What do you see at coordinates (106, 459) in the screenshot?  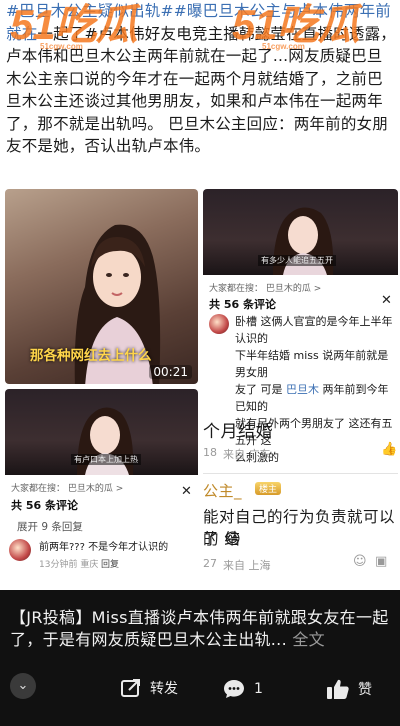 I see `video-subtitle: 有卢口本上加上热` at bounding box center [106, 459].